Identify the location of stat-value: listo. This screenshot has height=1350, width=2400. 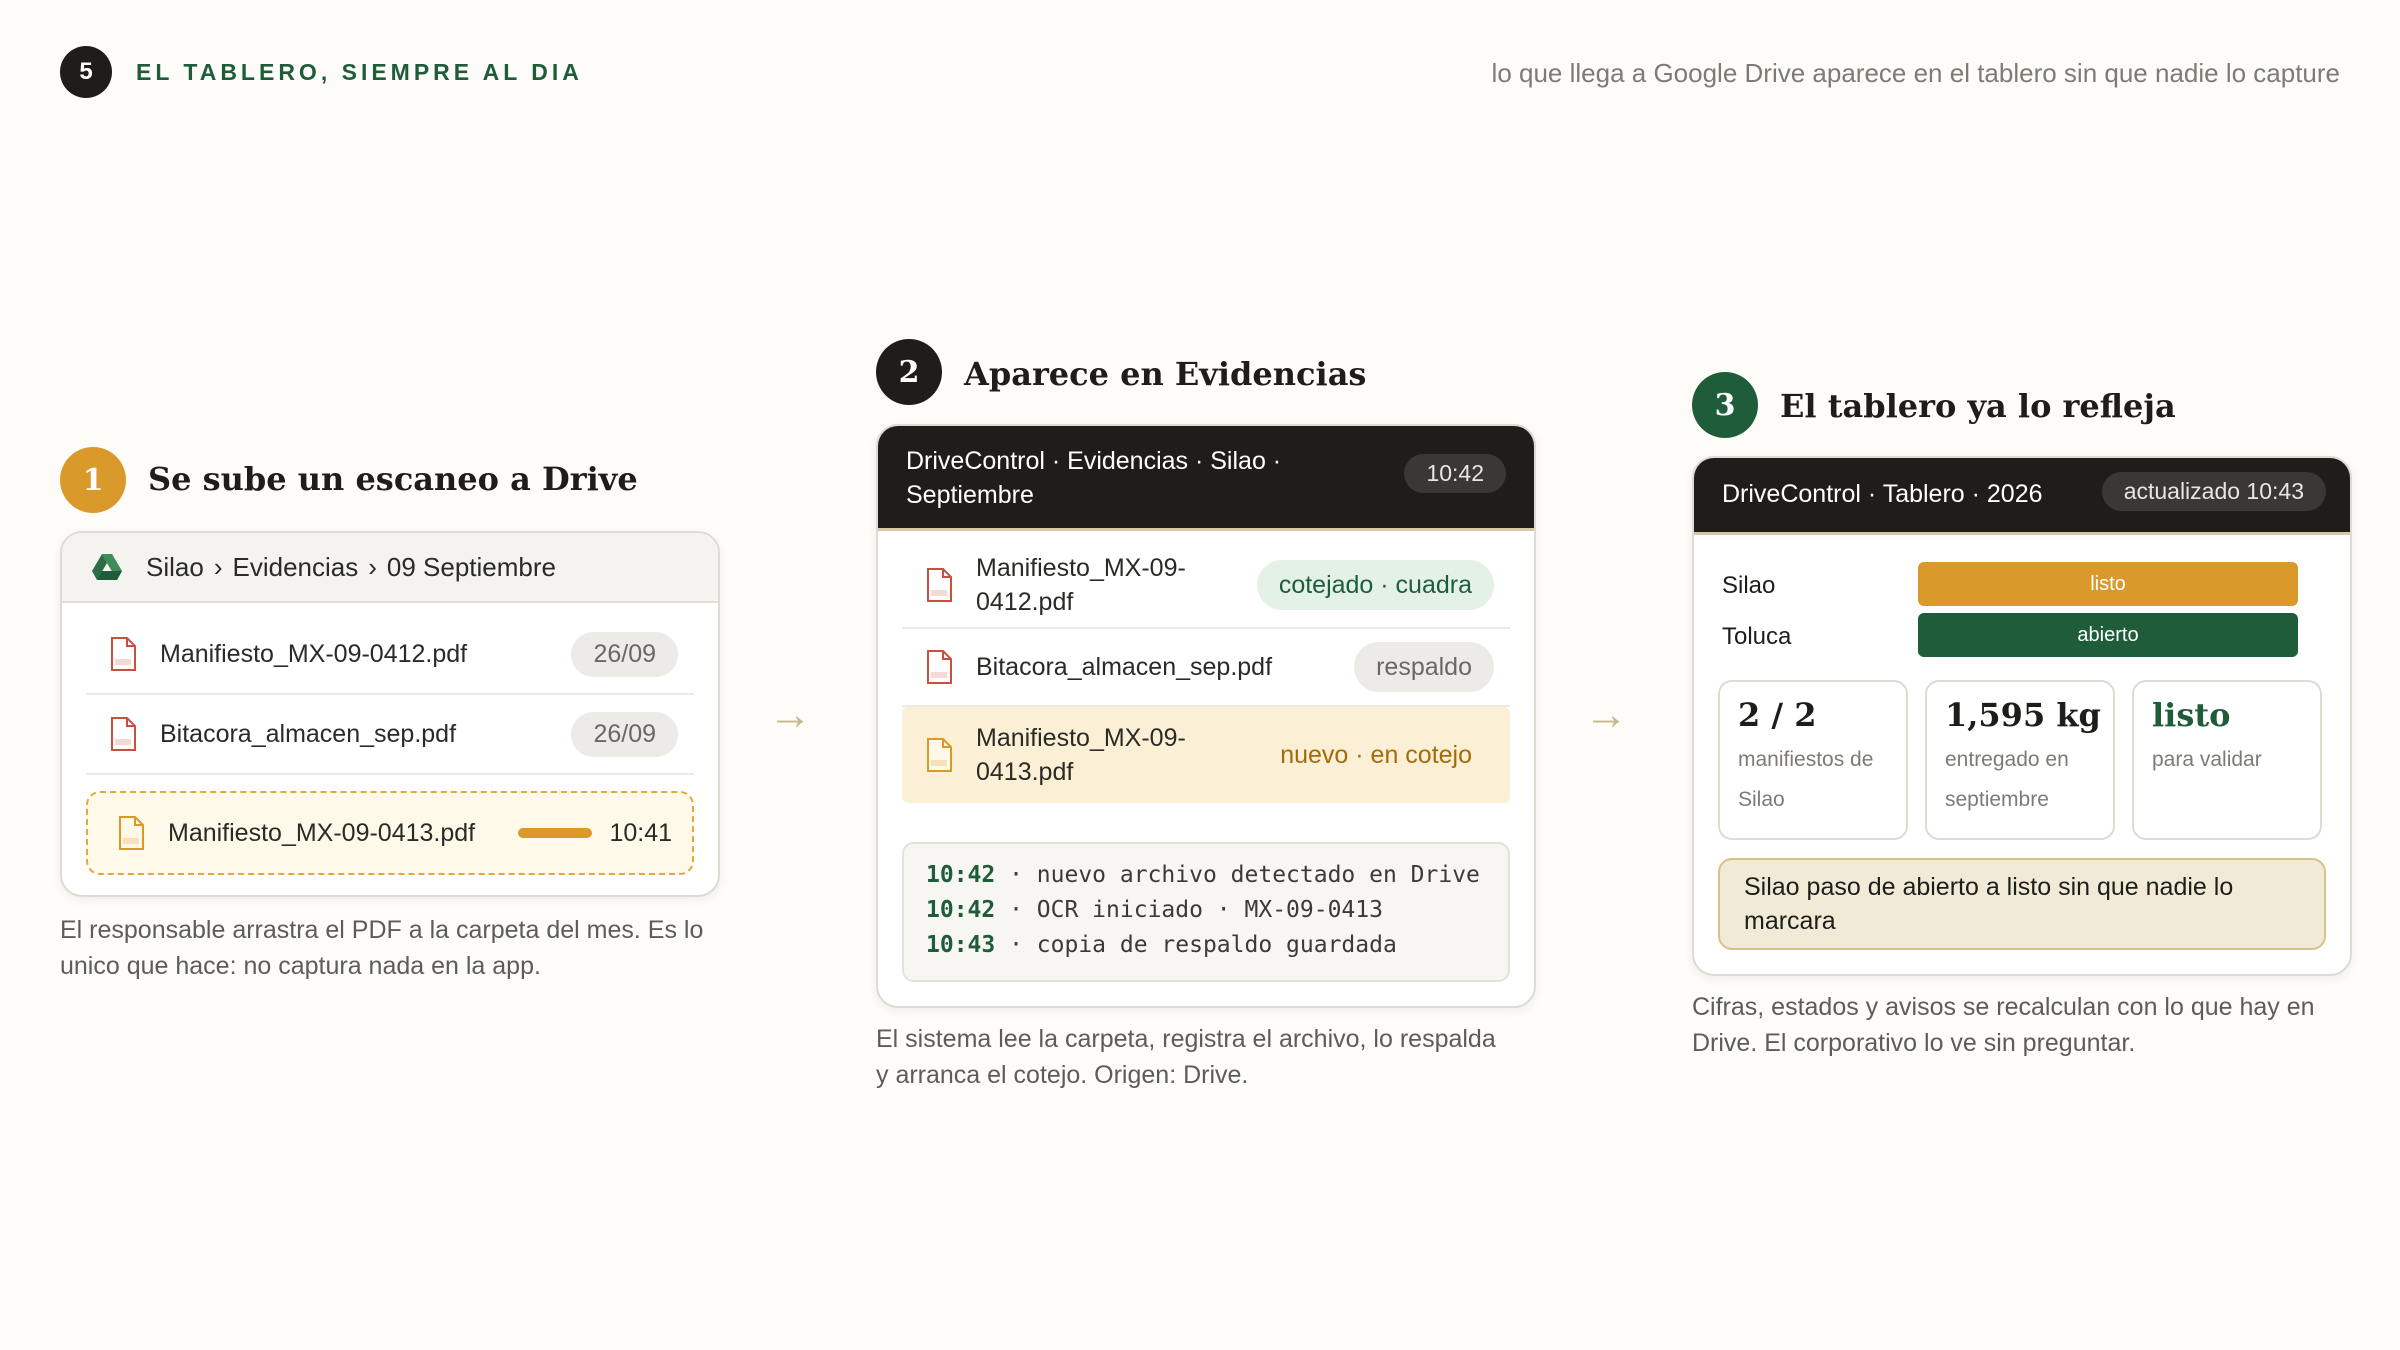
(2191, 715).